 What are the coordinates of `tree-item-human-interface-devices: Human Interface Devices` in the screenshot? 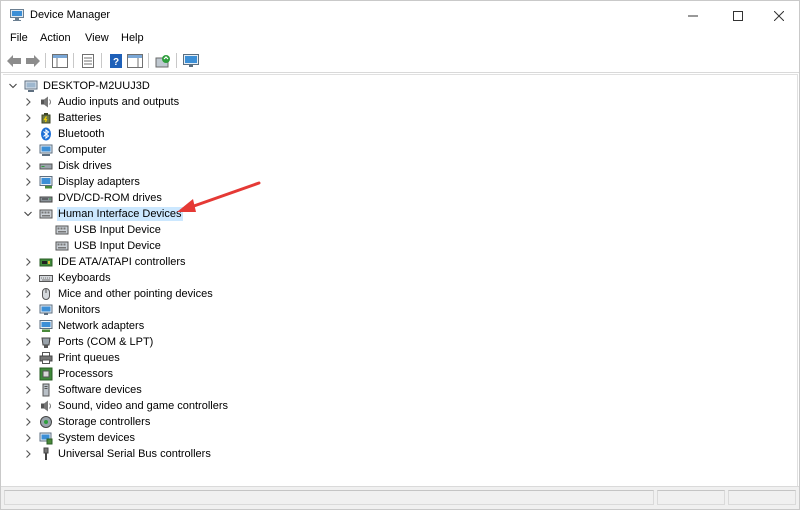 It's located at (103, 214).